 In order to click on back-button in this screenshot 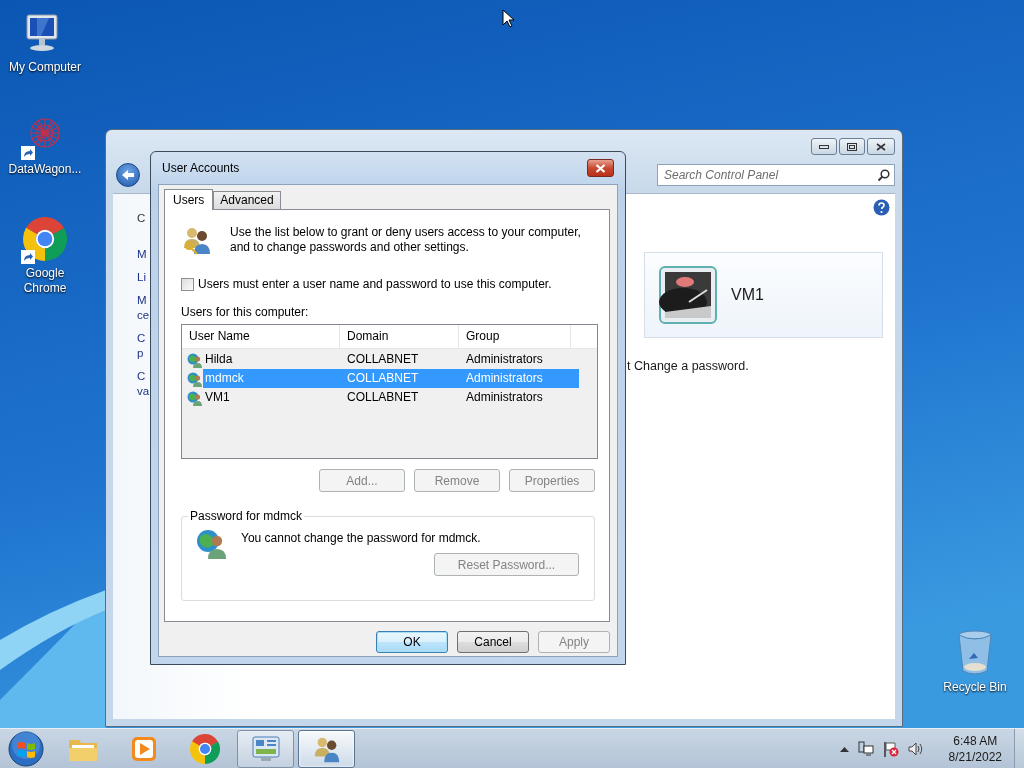, I will do `click(128, 175)`.